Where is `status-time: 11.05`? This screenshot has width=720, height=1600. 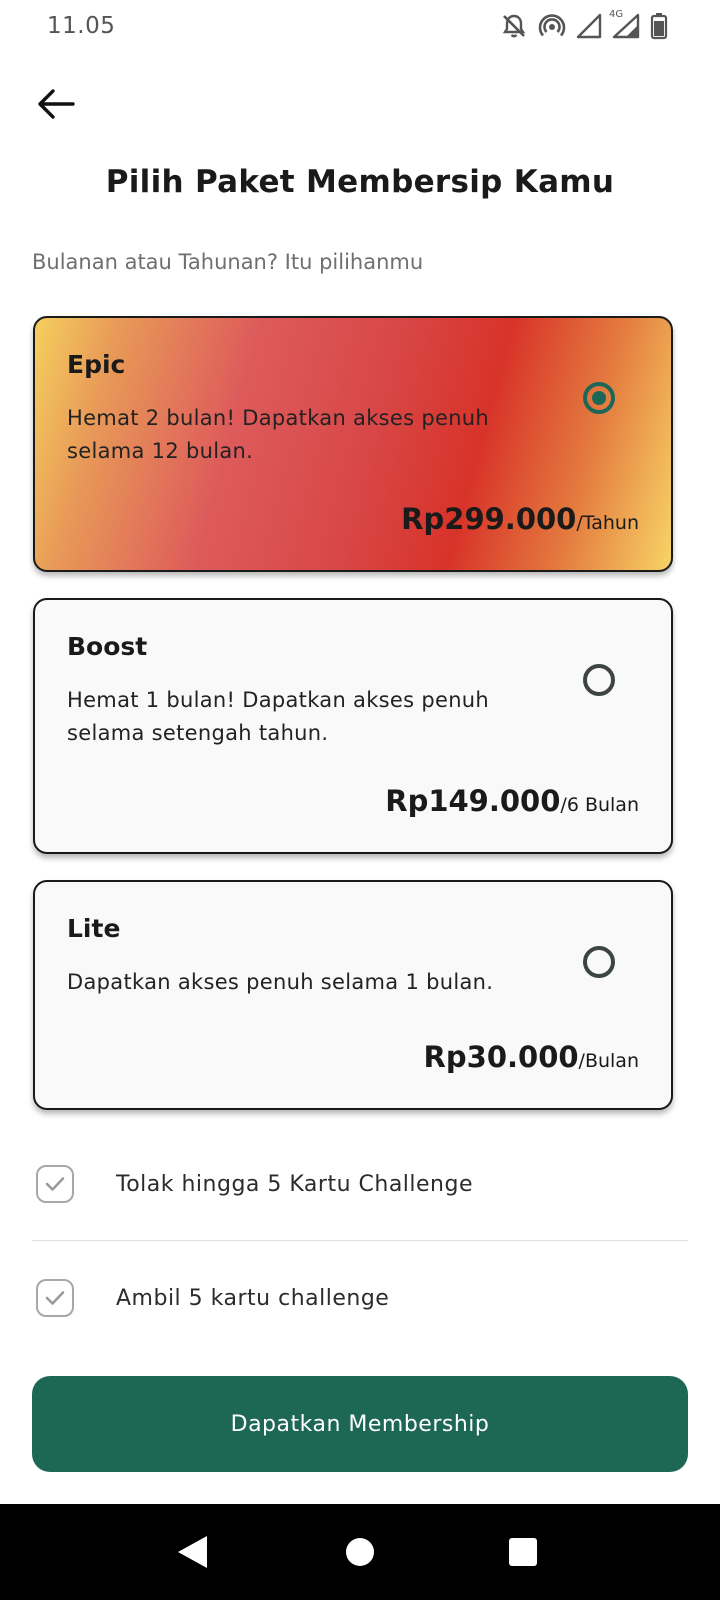
status-time: 11.05 is located at coordinates (81, 26).